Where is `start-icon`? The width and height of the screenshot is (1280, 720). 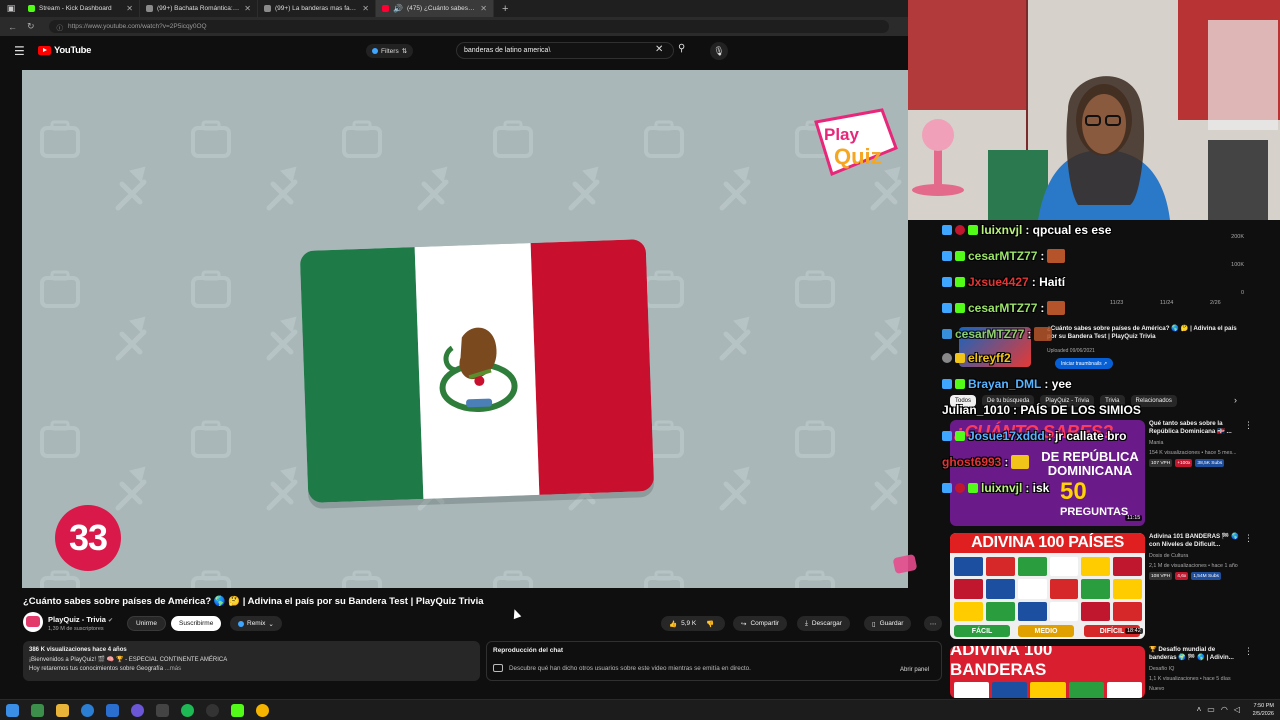 start-icon is located at coordinates (12, 710).